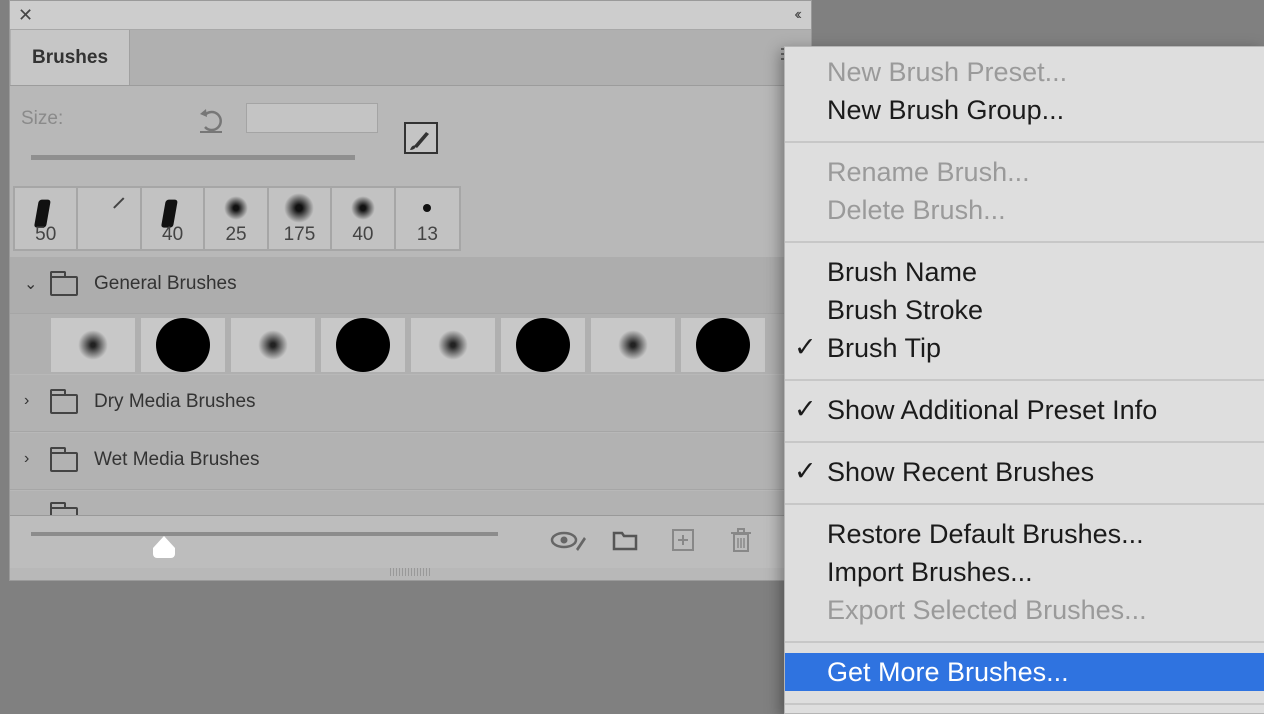 The image size is (1264, 714). I want to click on close-icon: ✕, so click(25, 15).